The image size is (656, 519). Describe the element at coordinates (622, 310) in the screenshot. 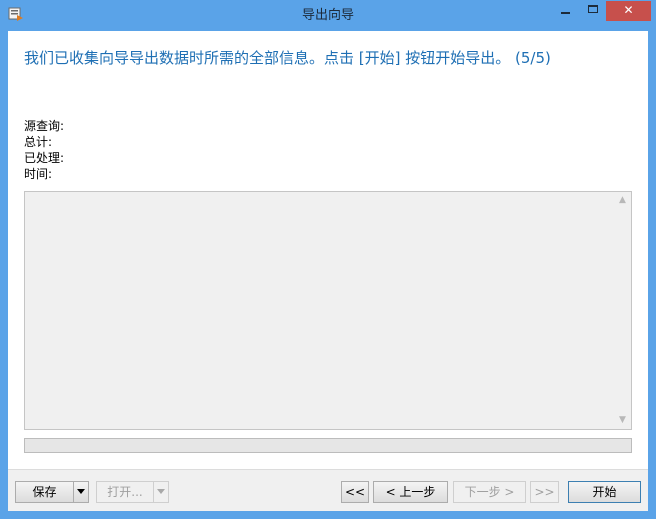

I see `log-scrollbar: ▲ ▼` at that location.